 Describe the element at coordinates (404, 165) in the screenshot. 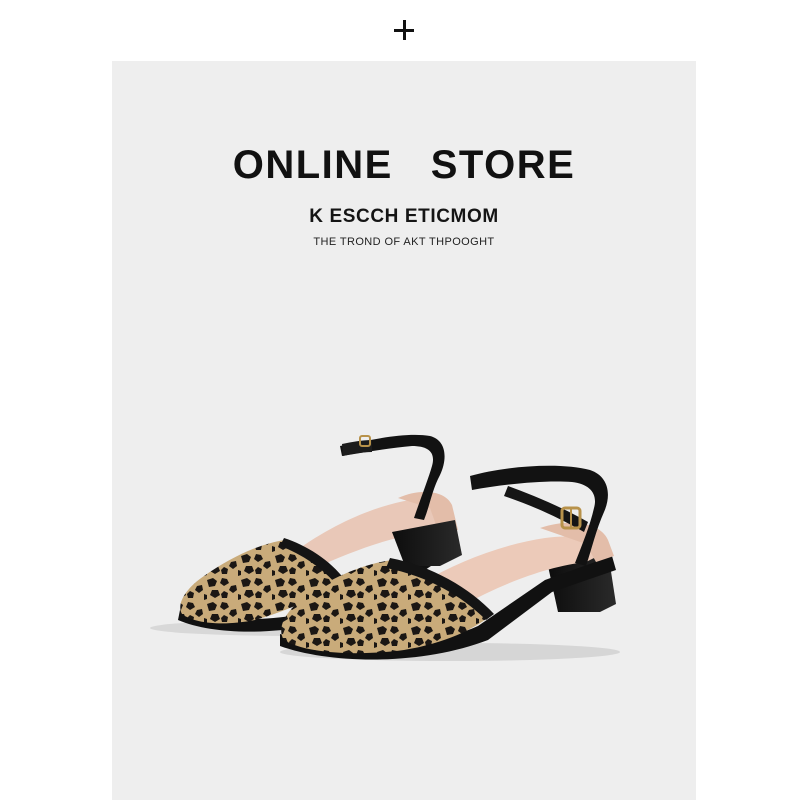

I see `store-title: ONLINE STORE` at that location.